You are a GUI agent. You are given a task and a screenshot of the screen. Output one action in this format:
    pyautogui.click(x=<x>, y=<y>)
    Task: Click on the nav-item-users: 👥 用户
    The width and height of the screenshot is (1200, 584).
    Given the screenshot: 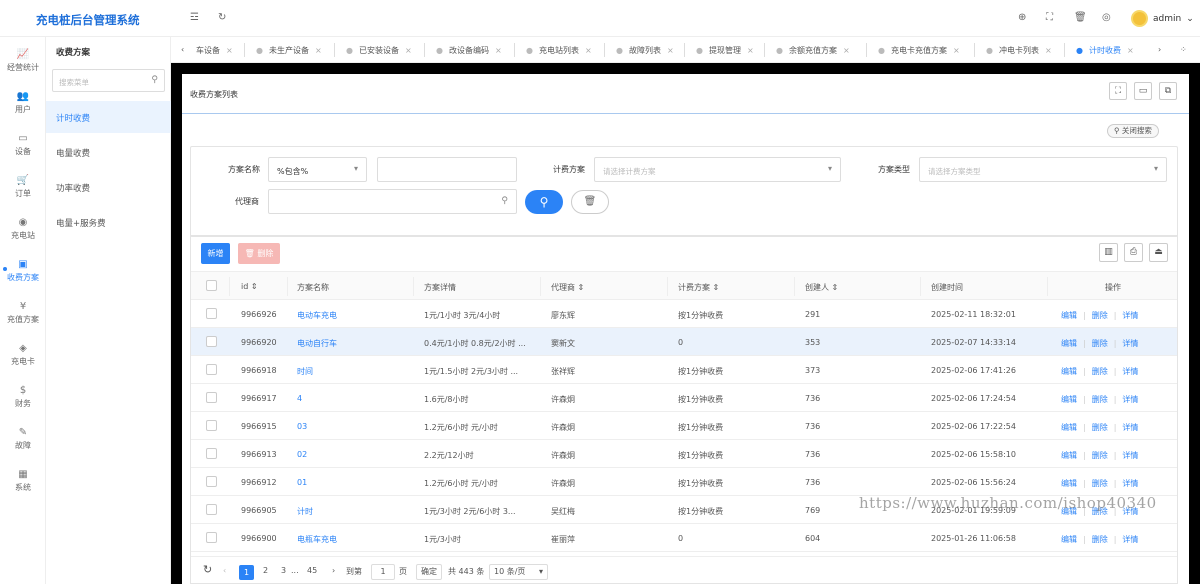 What is the action you would take?
    pyautogui.click(x=23, y=103)
    